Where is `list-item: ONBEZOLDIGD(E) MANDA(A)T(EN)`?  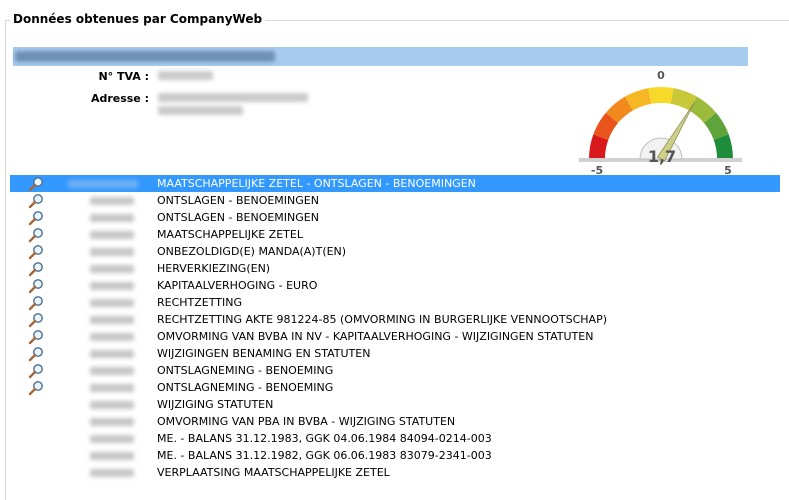
list-item: ONBEZOLDIGD(E) MANDA(A)T(EN) is located at coordinates (395, 251).